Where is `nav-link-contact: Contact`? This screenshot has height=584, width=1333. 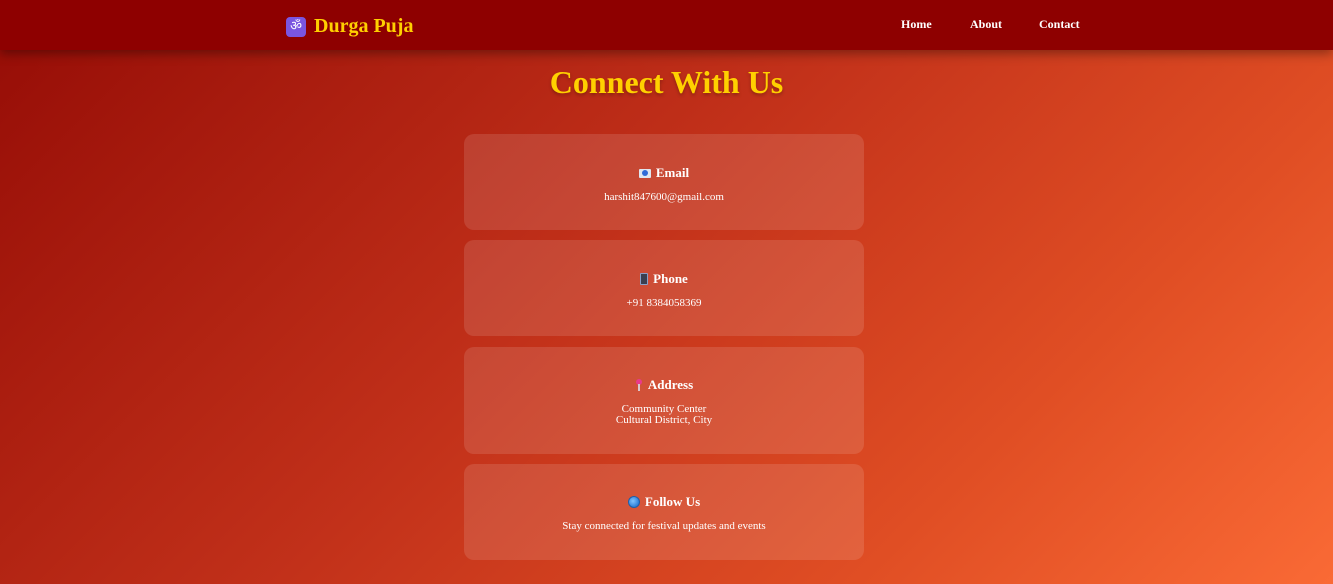
nav-link-contact: Contact is located at coordinates (1059, 24).